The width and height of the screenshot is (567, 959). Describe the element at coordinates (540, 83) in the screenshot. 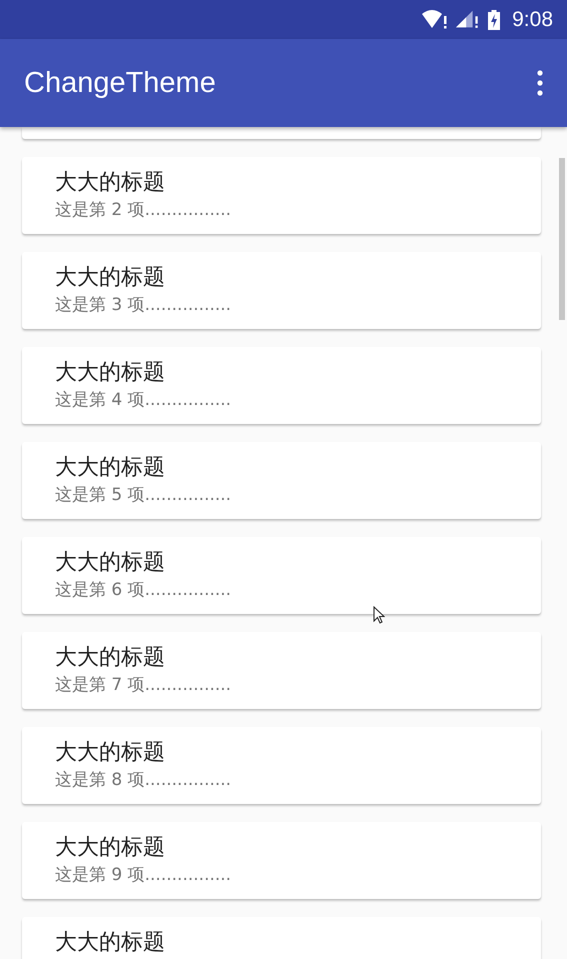

I see `more-vert-icon` at that location.